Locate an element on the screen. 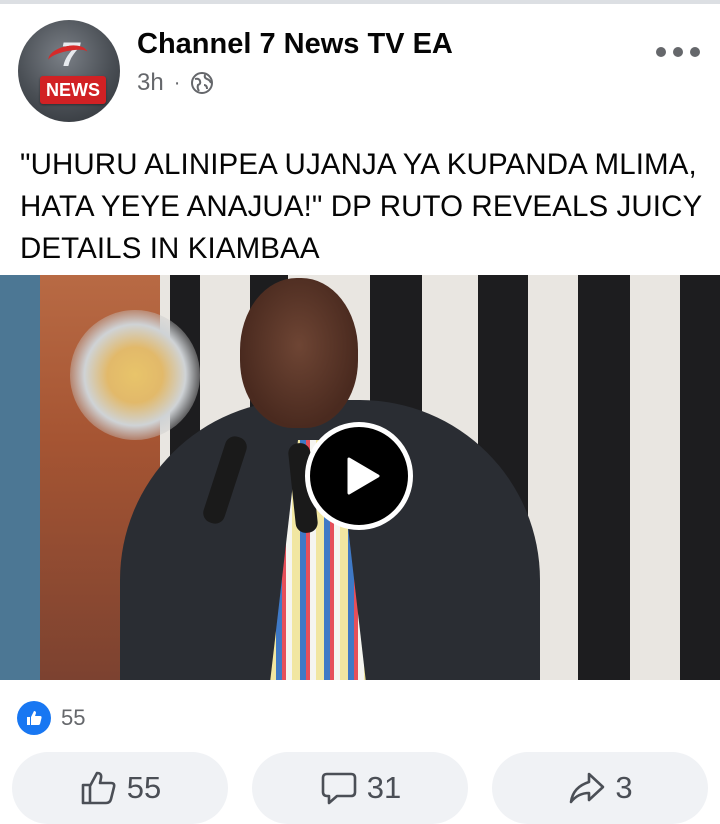 The height and width of the screenshot is (824, 720). like-button: 55 is located at coordinates (120, 788).